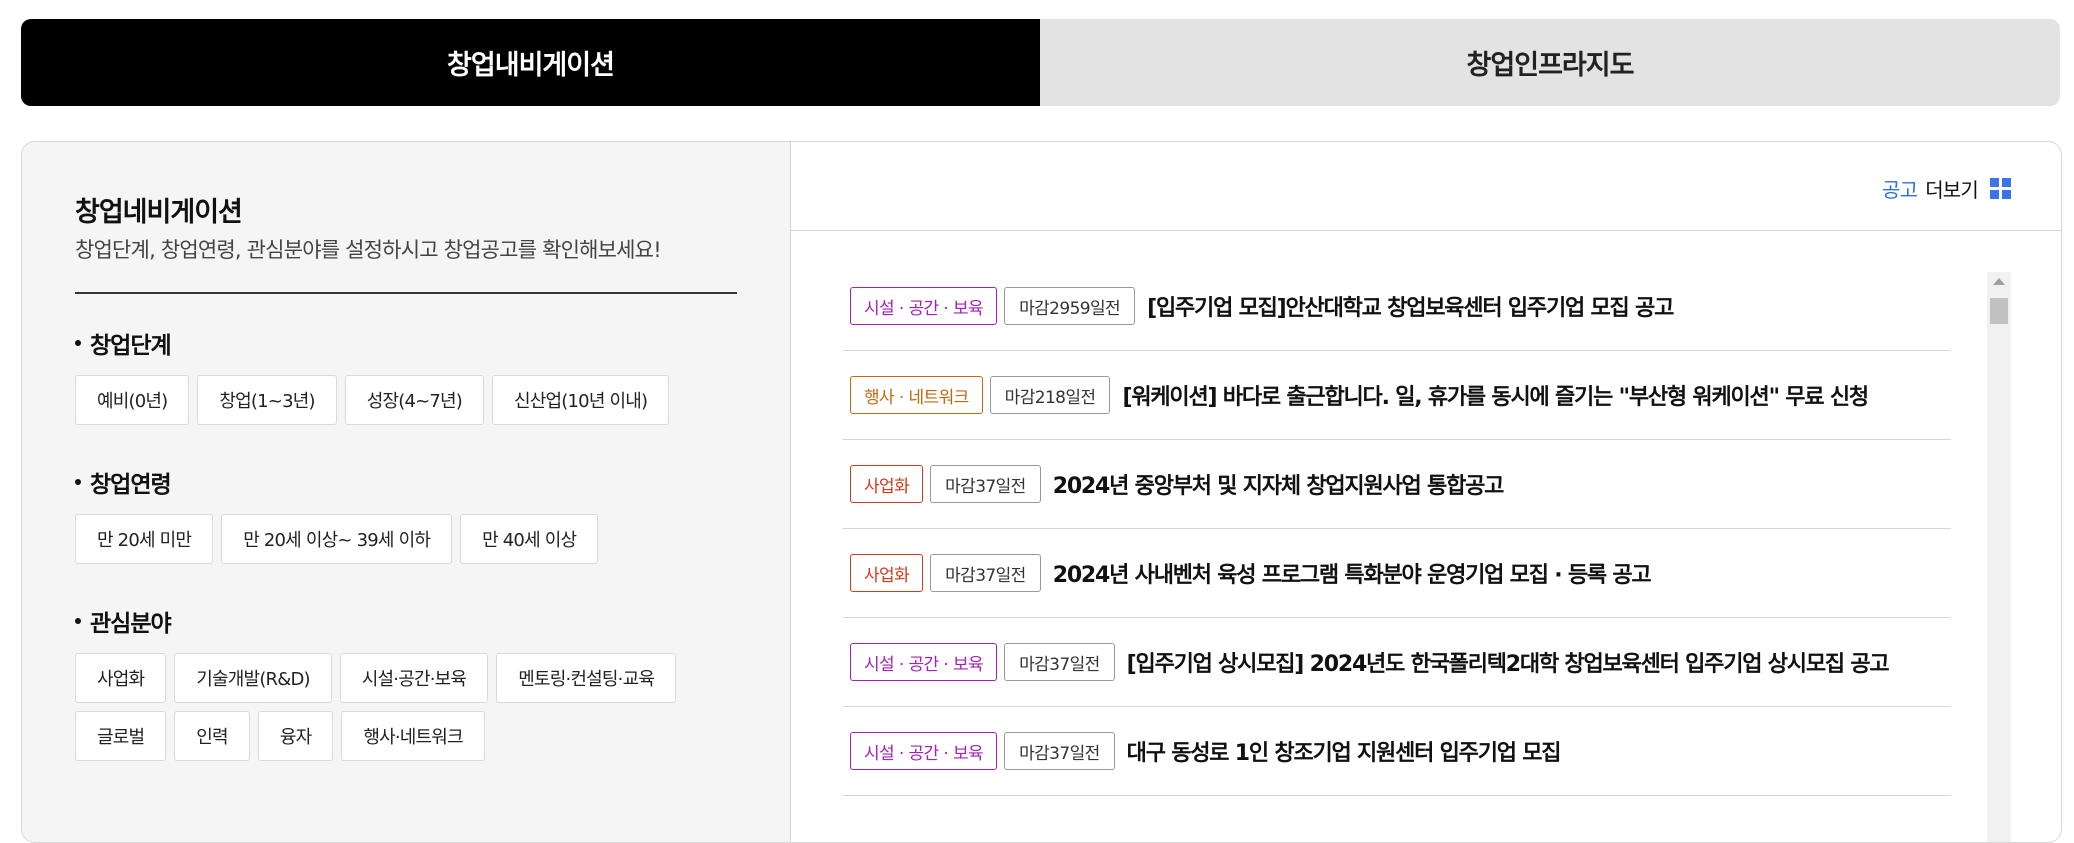  Describe the element at coordinates (131, 624) in the screenshot. I see `interest-section-label: 관심분야` at that location.